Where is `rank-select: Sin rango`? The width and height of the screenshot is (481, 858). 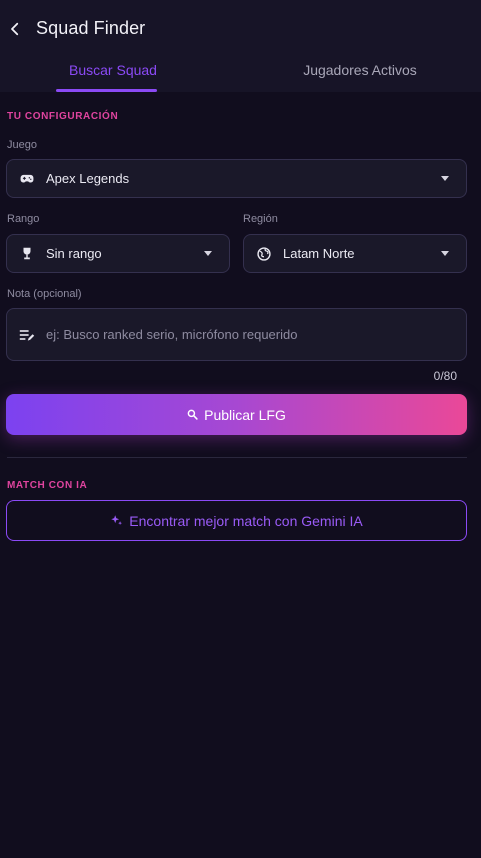 rank-select: Sin rango is located at coordinates (118, 253).